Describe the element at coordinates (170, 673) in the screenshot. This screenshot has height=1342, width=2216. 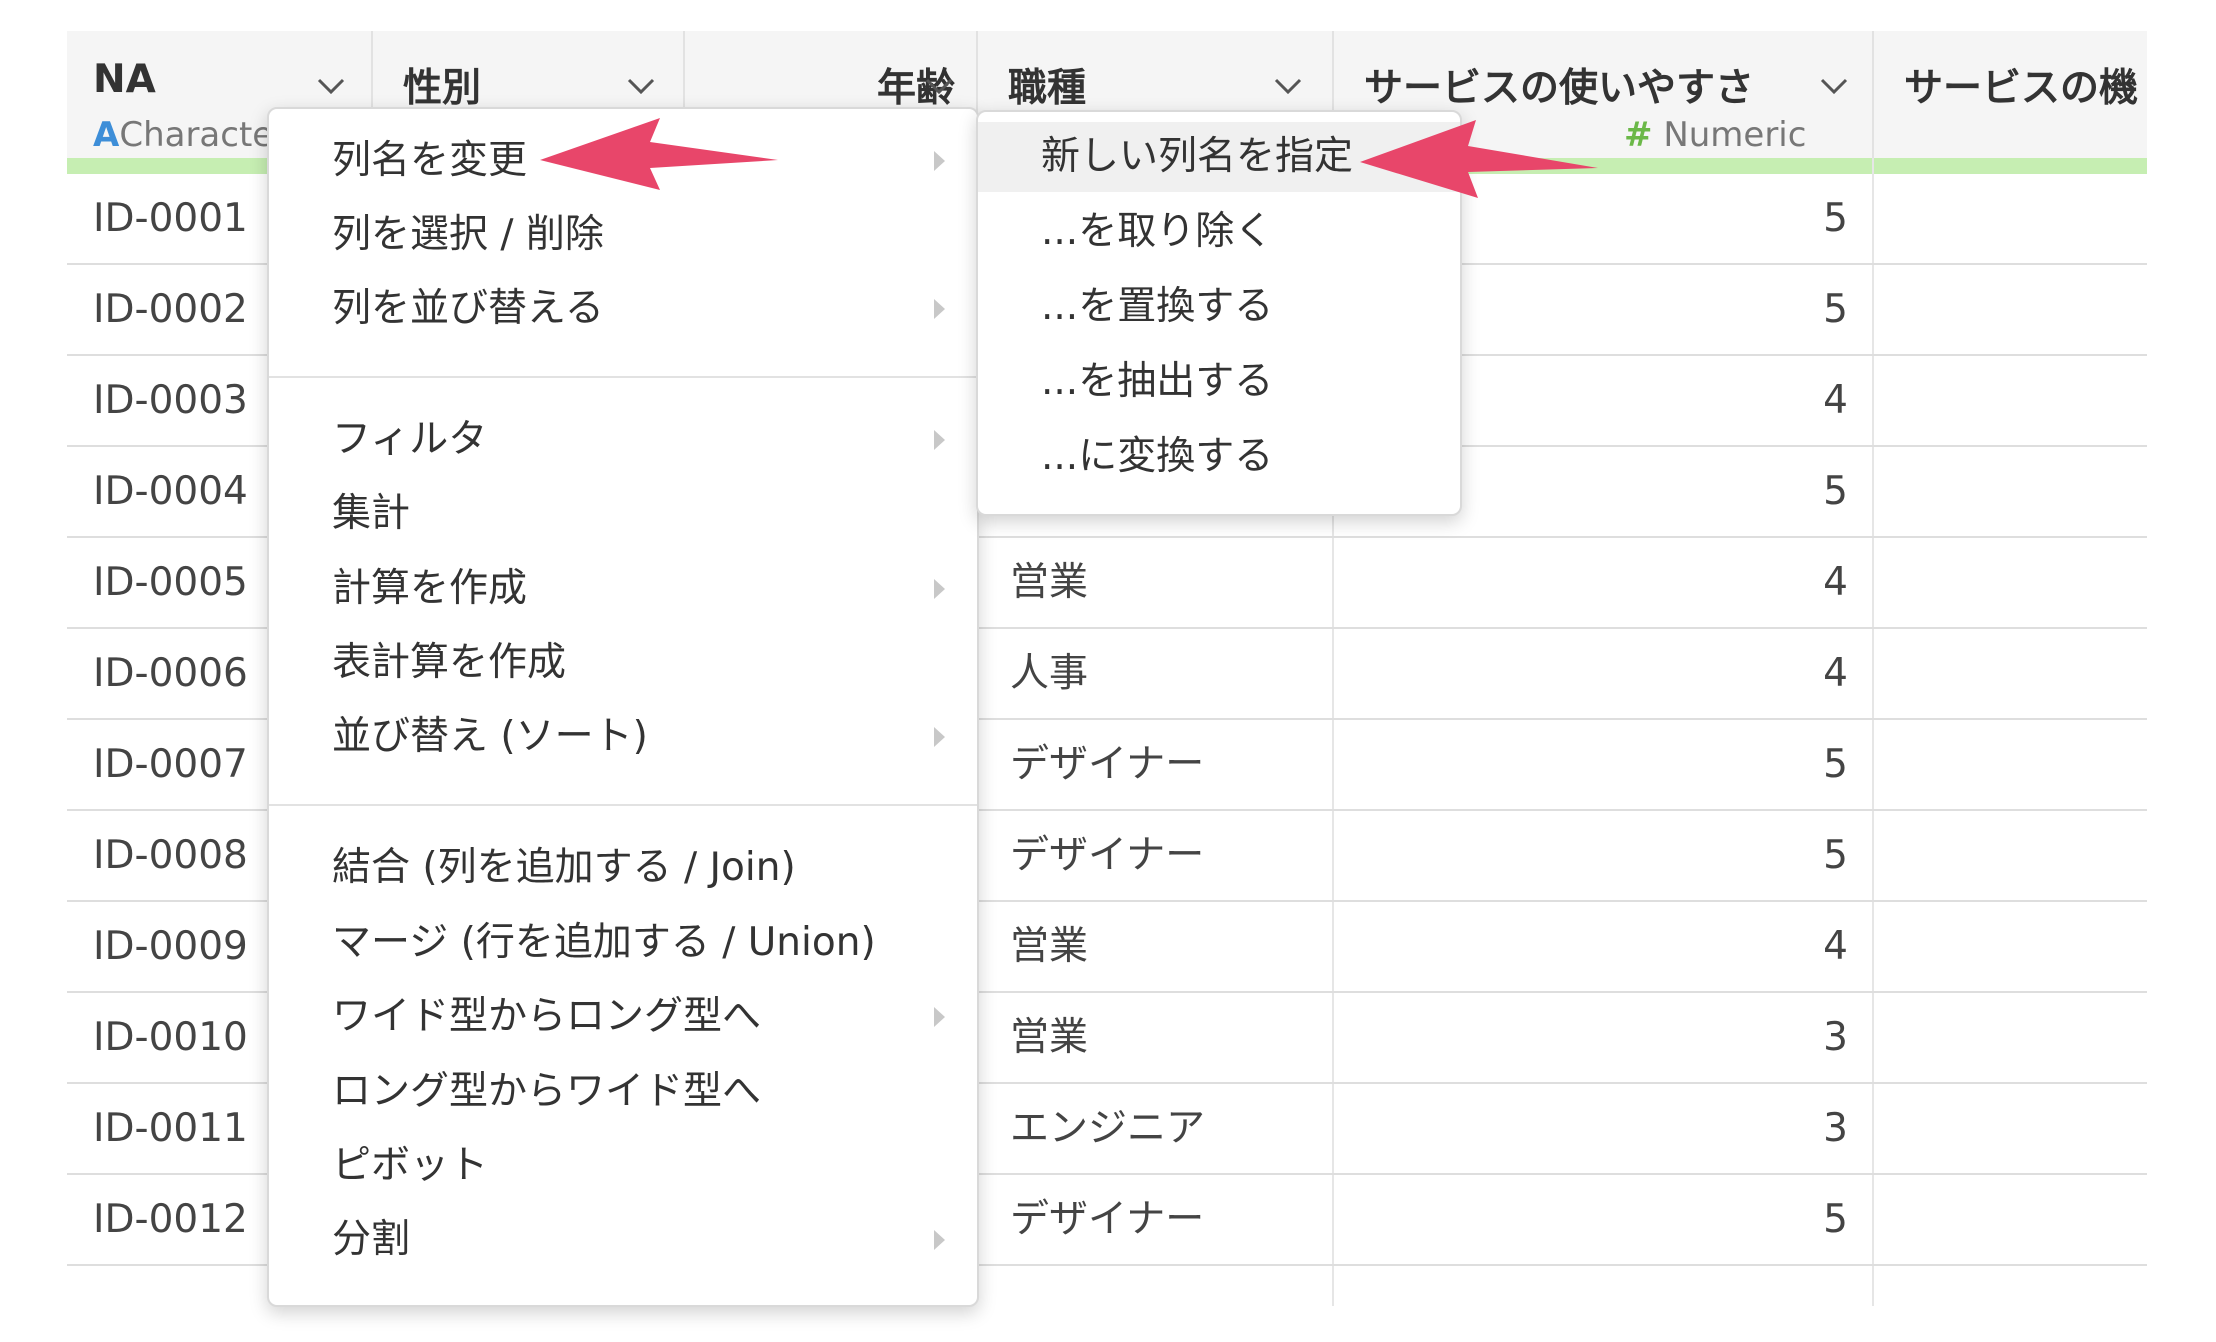
I see `cell-id: ID-0006` at that location.